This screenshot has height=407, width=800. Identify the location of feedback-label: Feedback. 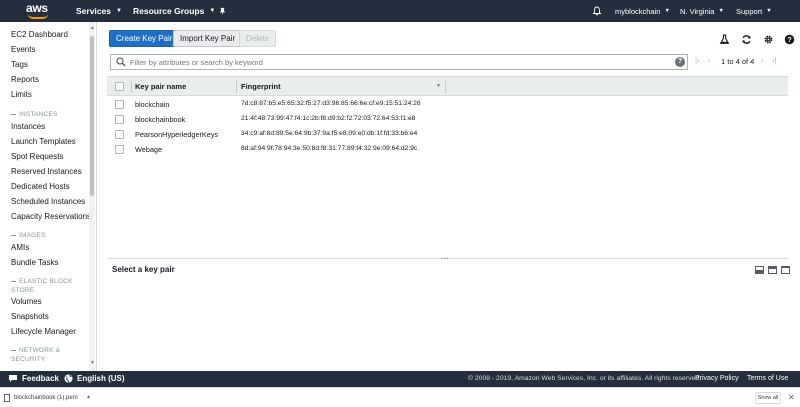
(40, 378).